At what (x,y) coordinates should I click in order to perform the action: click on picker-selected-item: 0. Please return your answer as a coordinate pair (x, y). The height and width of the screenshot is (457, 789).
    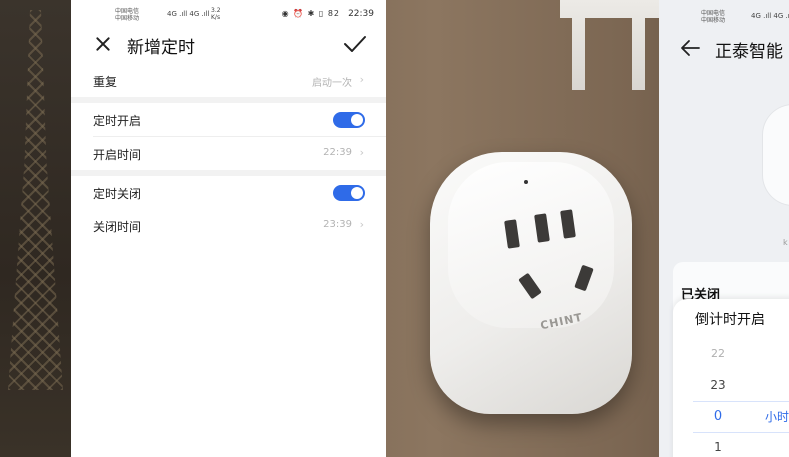
    Looking at the image, I should click on (718, 416).